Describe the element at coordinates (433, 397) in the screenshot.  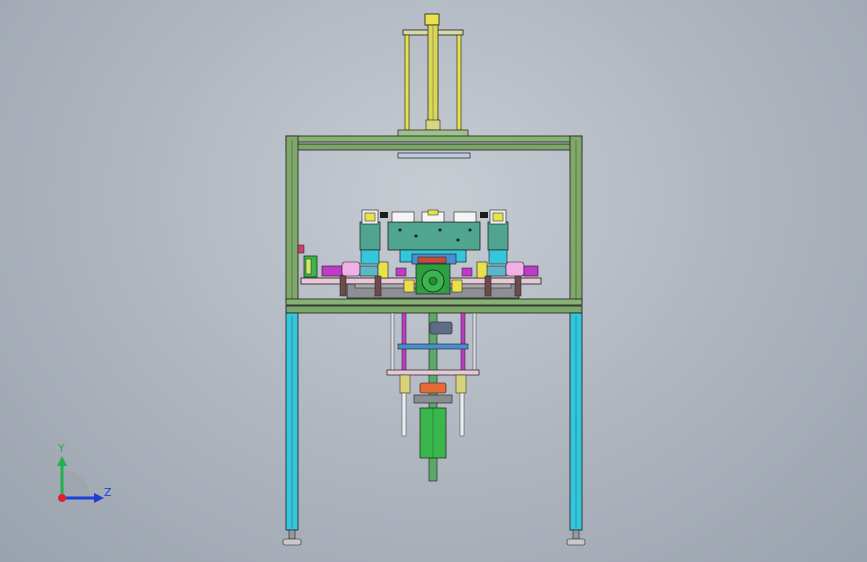
I see `lower-lift-assembly` at that location.